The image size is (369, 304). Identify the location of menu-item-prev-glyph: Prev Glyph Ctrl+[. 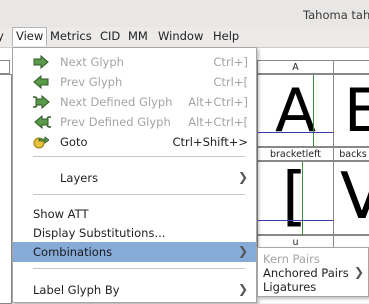
(134, 82).